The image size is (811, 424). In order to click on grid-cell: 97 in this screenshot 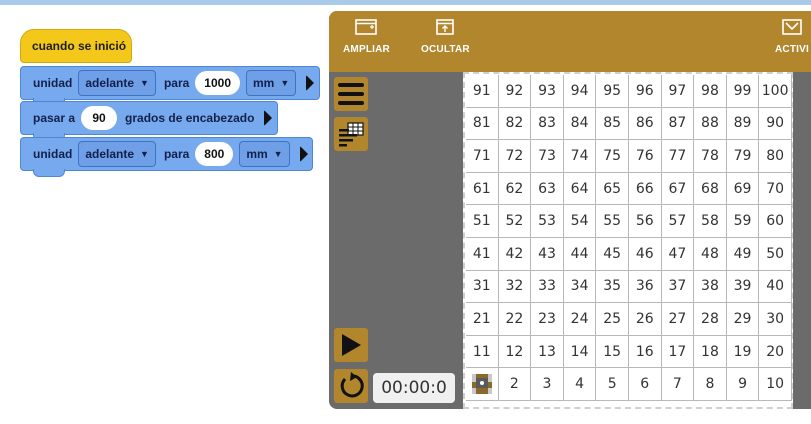, I will do `click(678, 91)`.